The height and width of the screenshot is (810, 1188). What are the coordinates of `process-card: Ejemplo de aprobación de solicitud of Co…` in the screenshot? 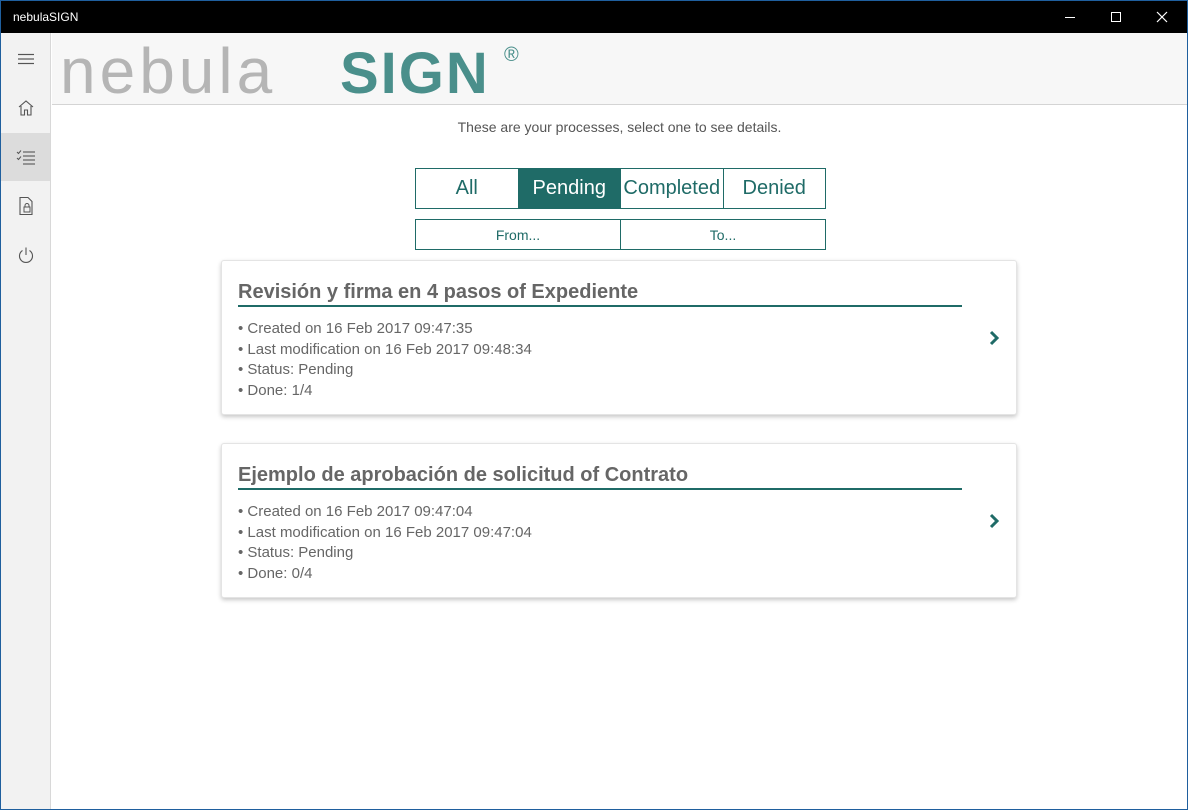 It's located at (619, 520).